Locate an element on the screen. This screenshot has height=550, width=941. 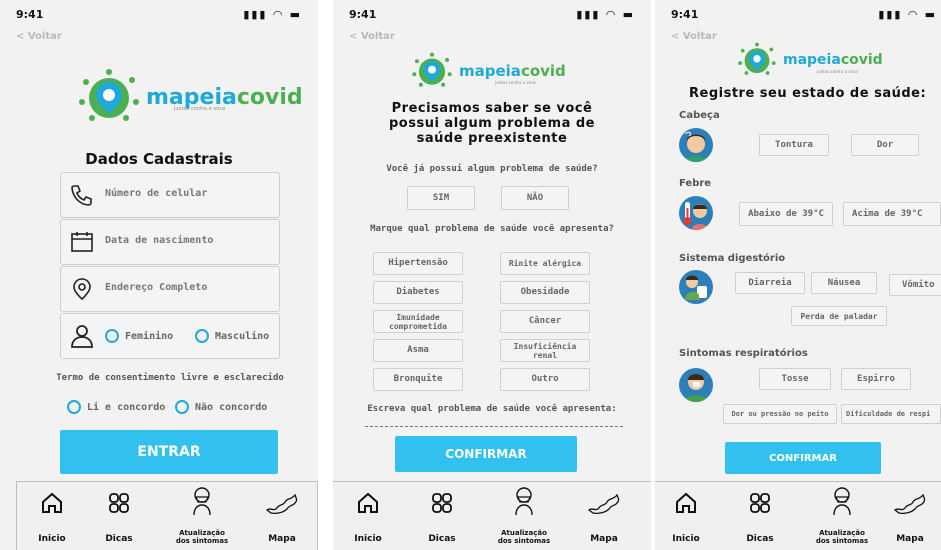
consent-no-option: Não concordo is located at coordinates (221, 407).